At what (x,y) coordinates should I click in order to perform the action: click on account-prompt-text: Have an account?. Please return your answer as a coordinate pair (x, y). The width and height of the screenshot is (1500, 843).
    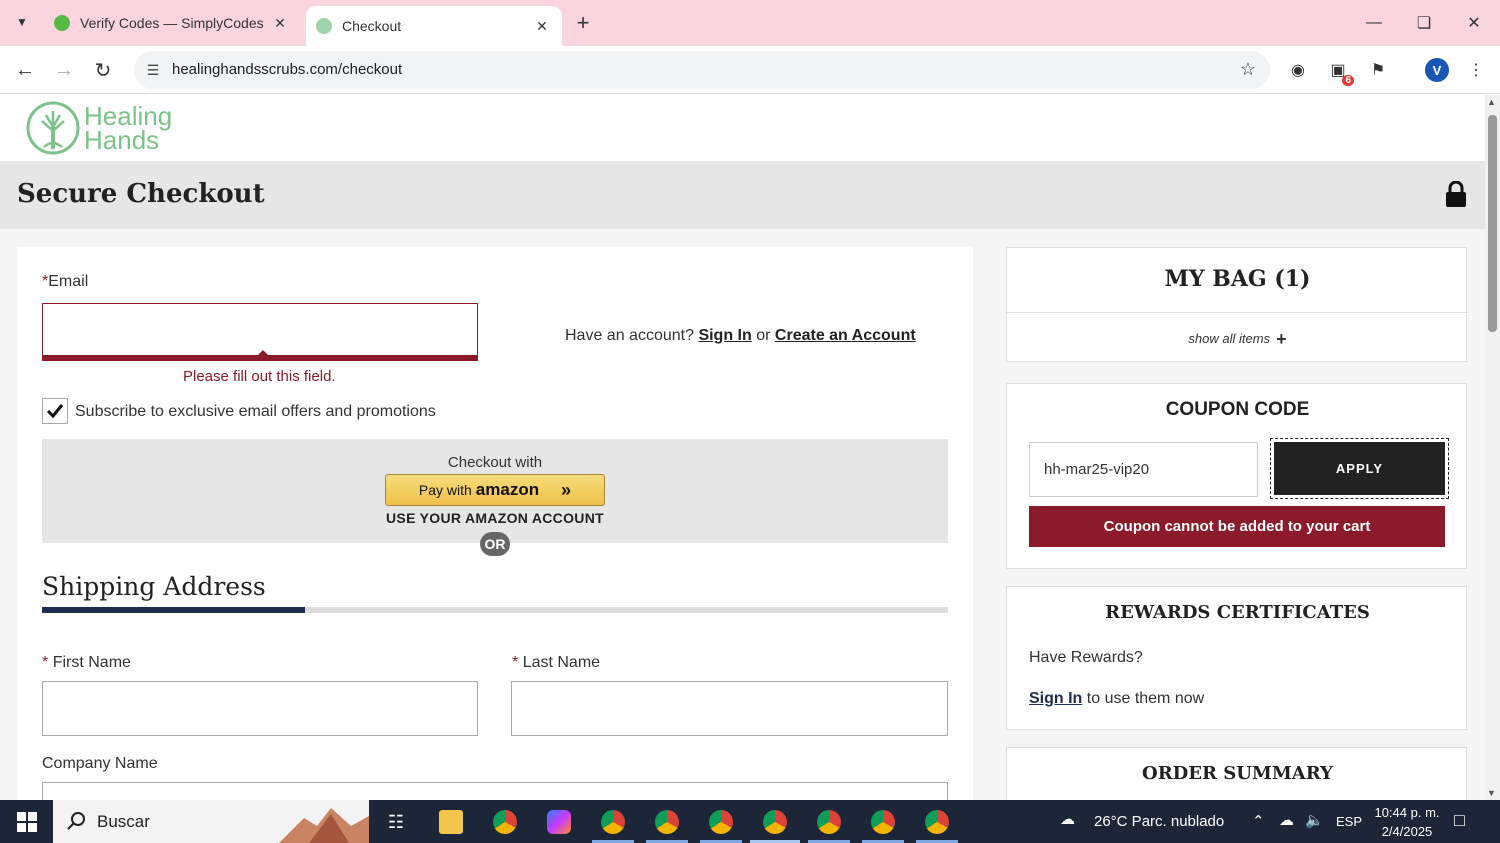
    Looking at the image, I should click on (629, 335).